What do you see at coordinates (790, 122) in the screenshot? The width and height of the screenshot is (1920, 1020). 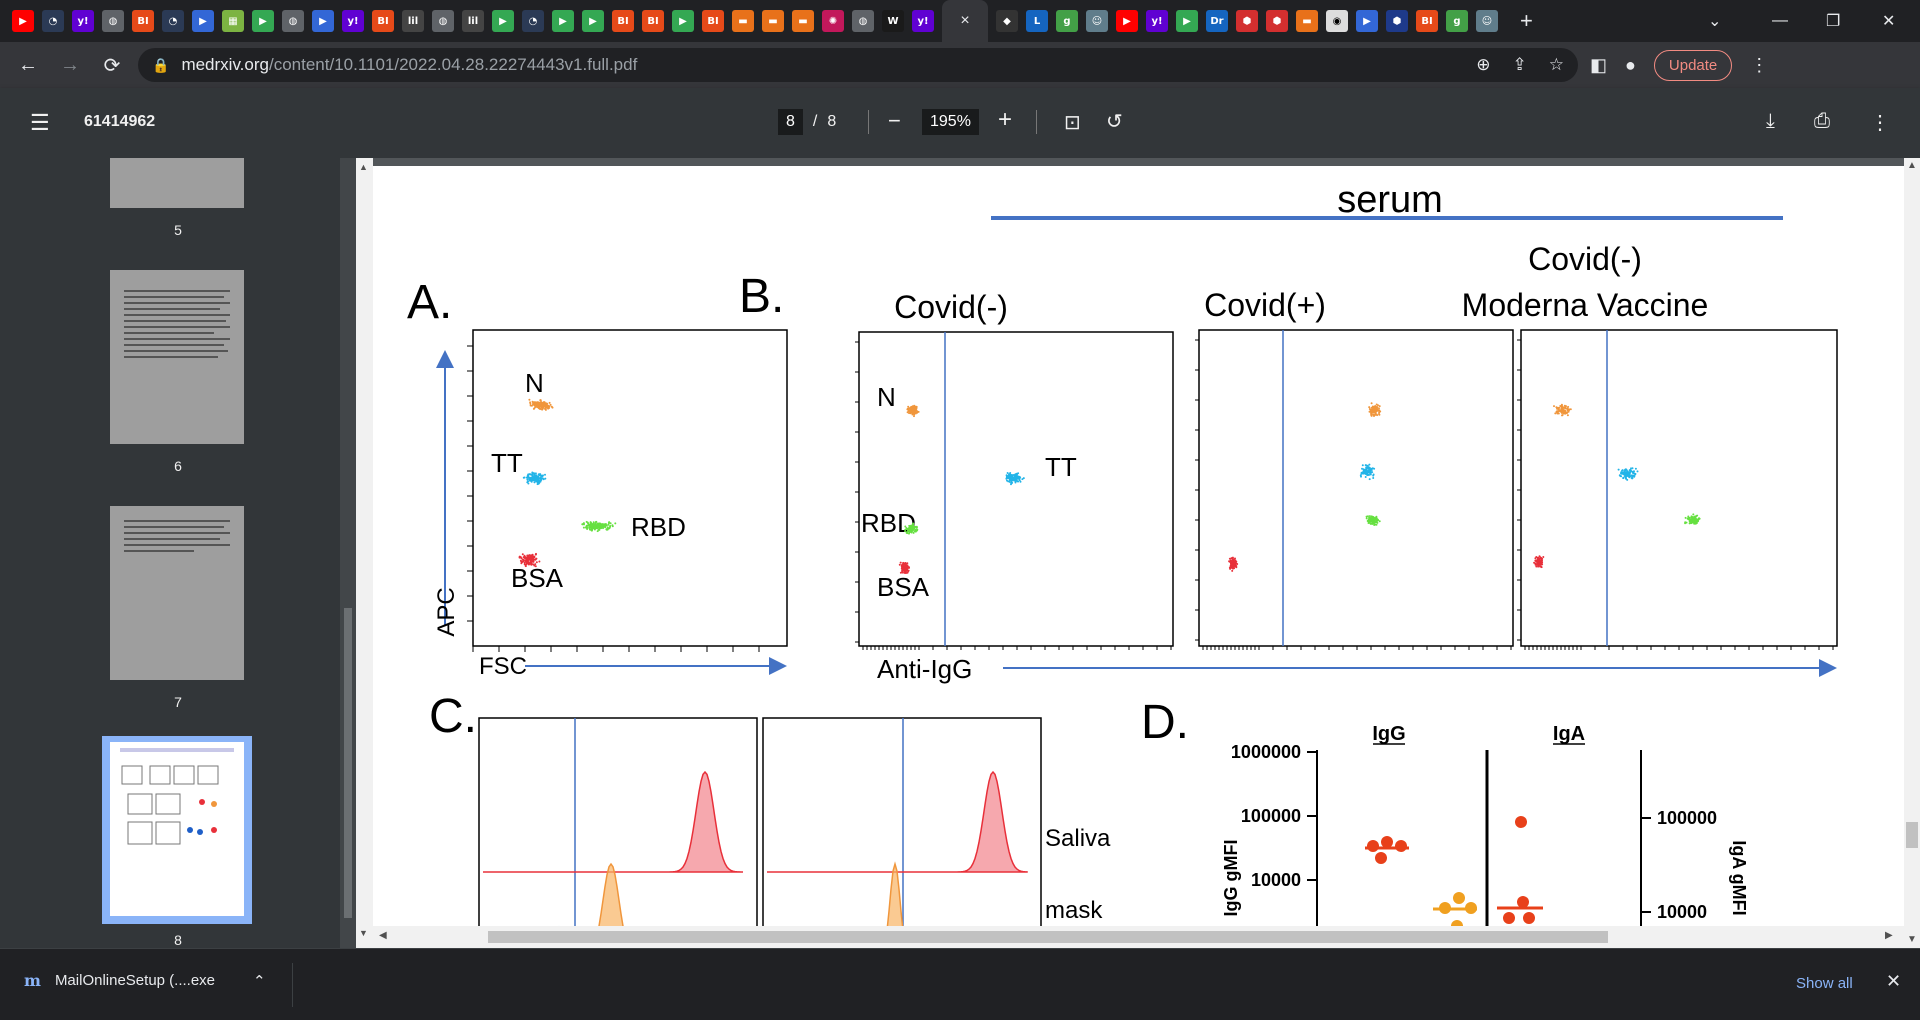 I see `page-number-input: 8` at bounding box center [790, 122].